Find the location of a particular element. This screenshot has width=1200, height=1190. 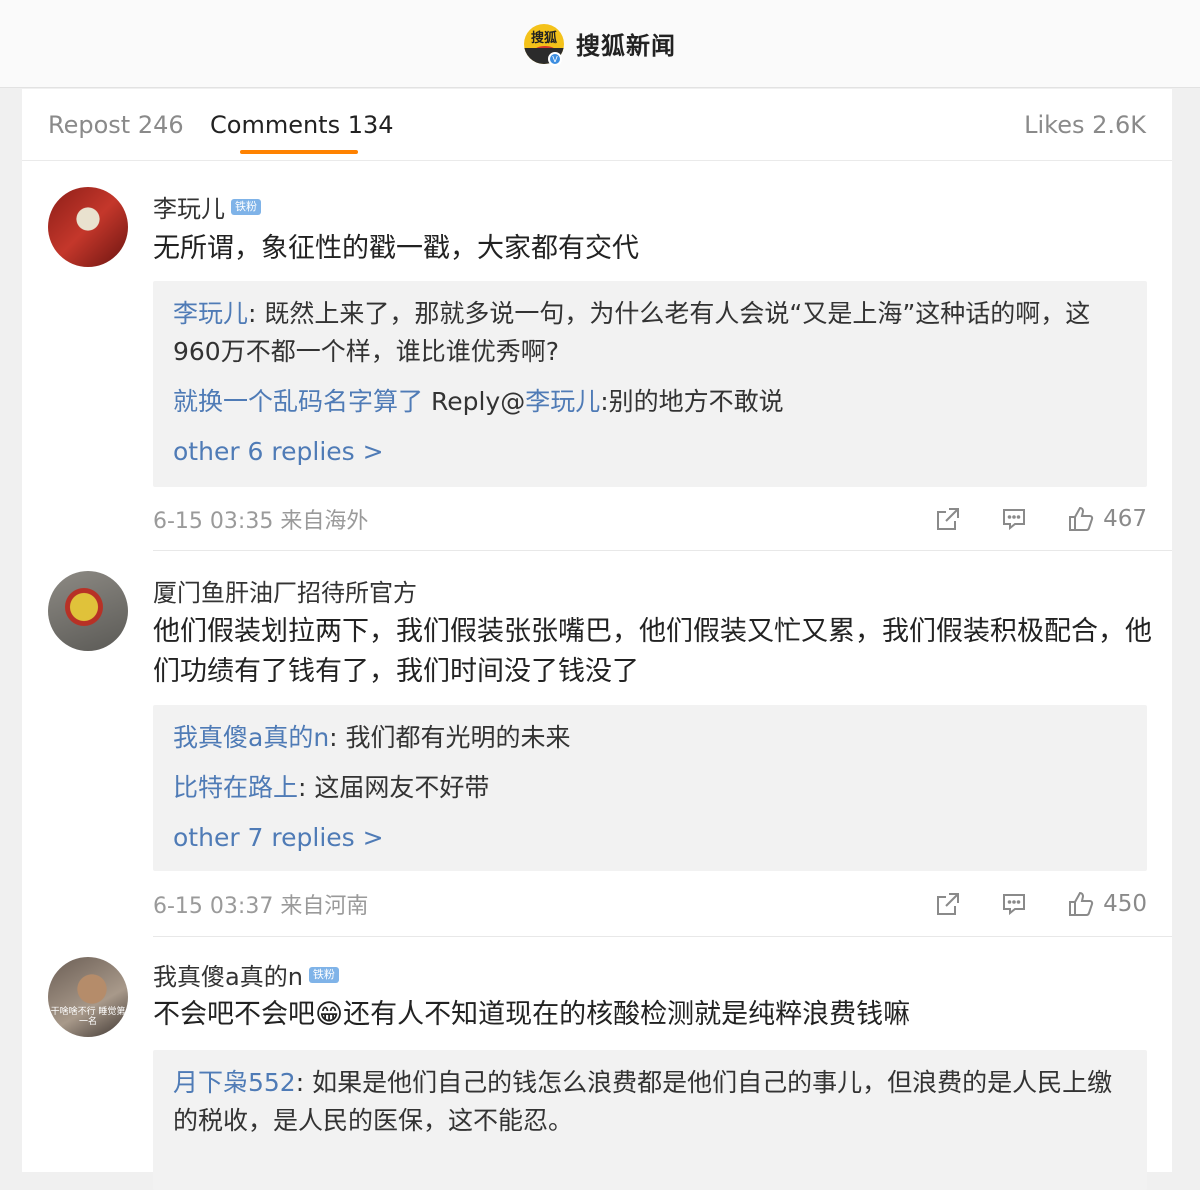

reply-item: 就换一个乱码名字算了 Reply@李玩儿:别的地方不敢说 is located at coordinates (650, 402).